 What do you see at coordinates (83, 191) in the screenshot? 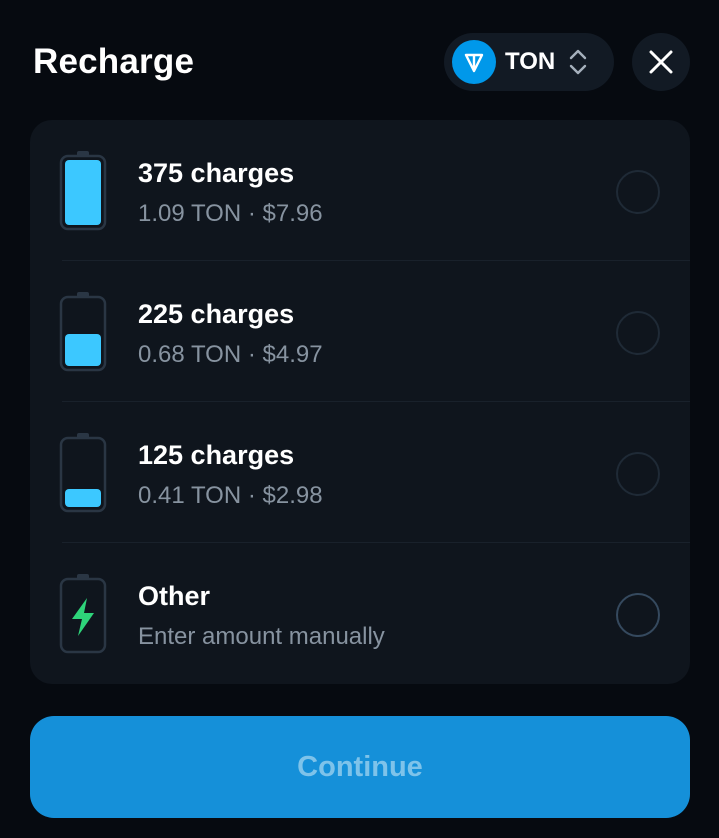
I see `battery-full-icon` at bounding box center [83, 191].